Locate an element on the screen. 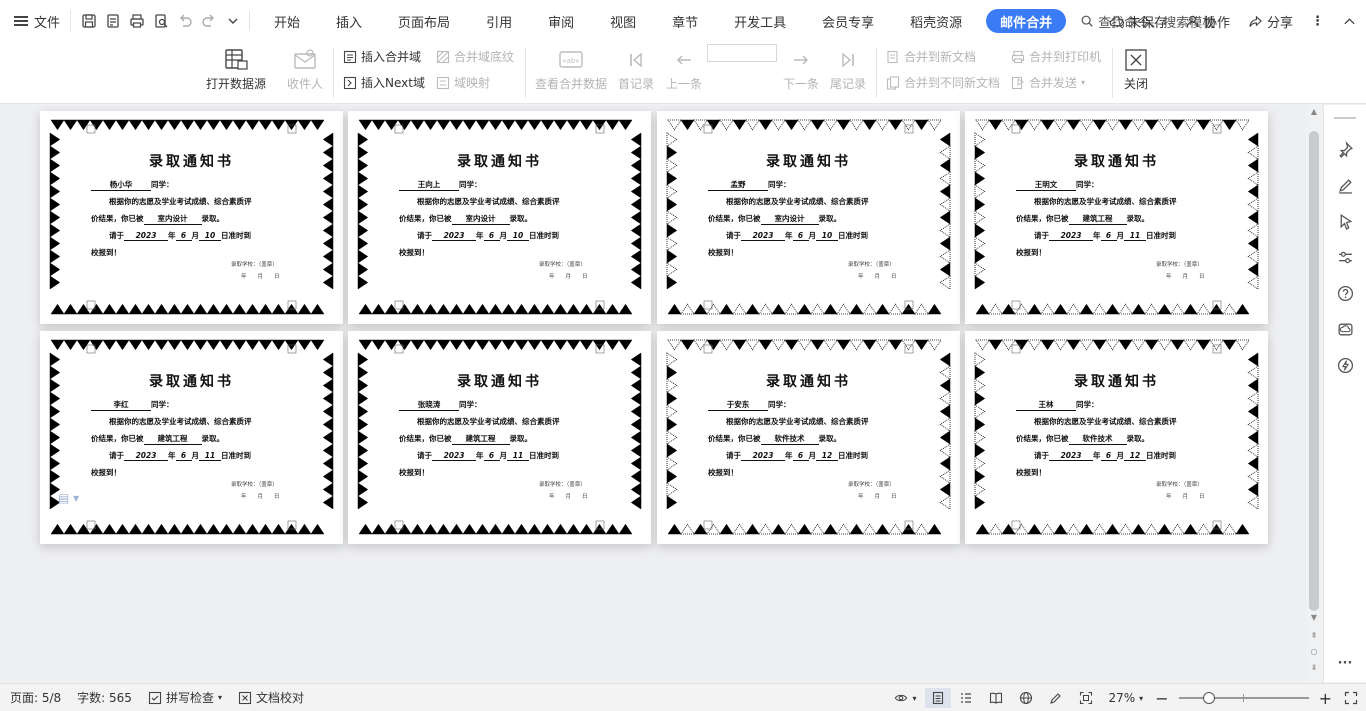 This screenshot has height=711, width=1366. tab-home: 开始 is located at coordinates (287, 21).